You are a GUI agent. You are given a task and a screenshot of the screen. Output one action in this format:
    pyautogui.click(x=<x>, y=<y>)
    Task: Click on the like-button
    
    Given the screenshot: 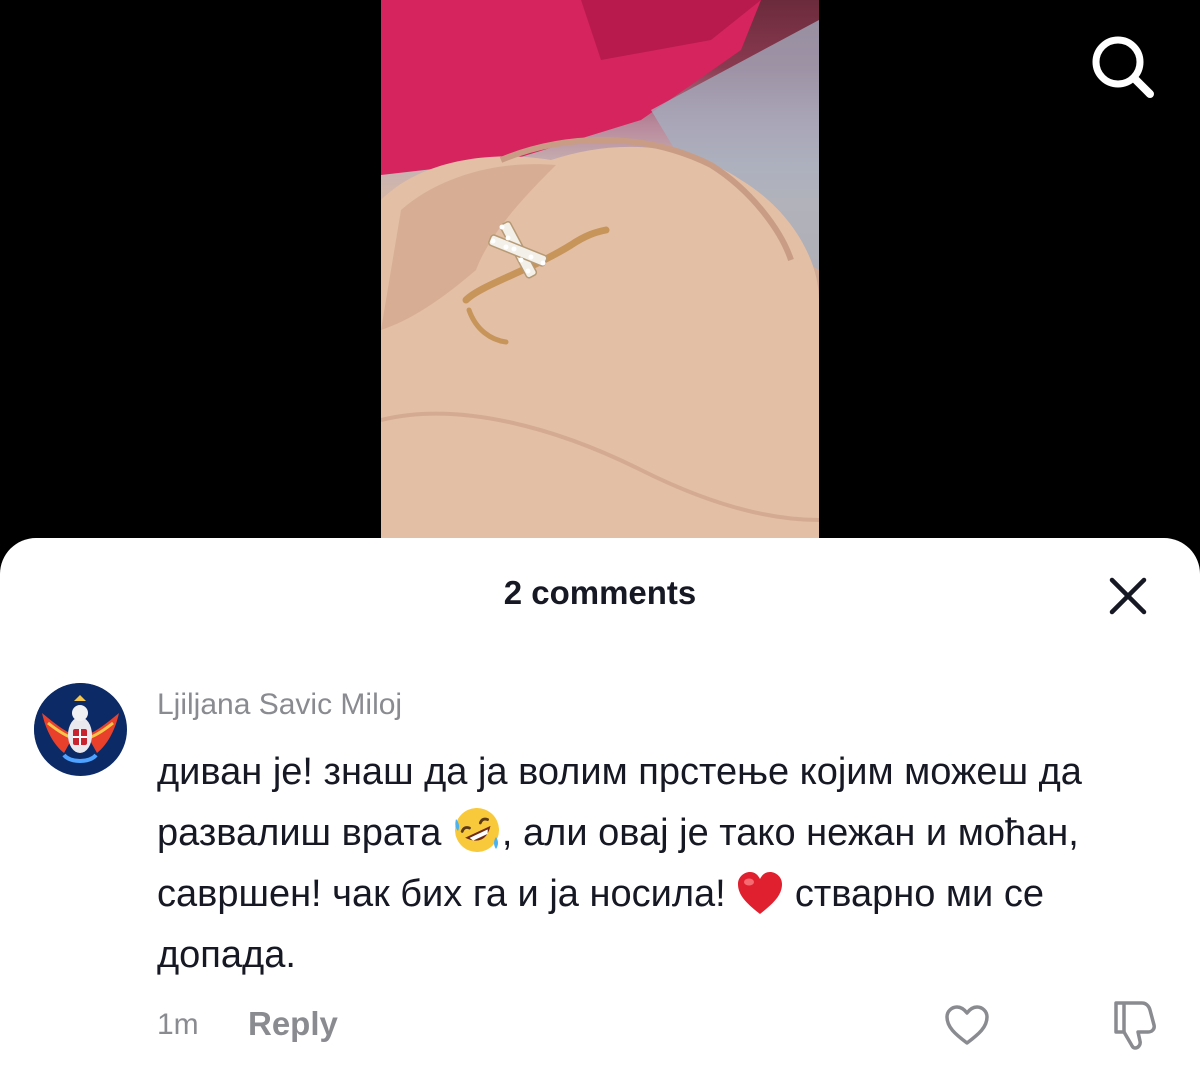 What is the action you would take?
    pyautogui.click(x=967, y=1025)
    